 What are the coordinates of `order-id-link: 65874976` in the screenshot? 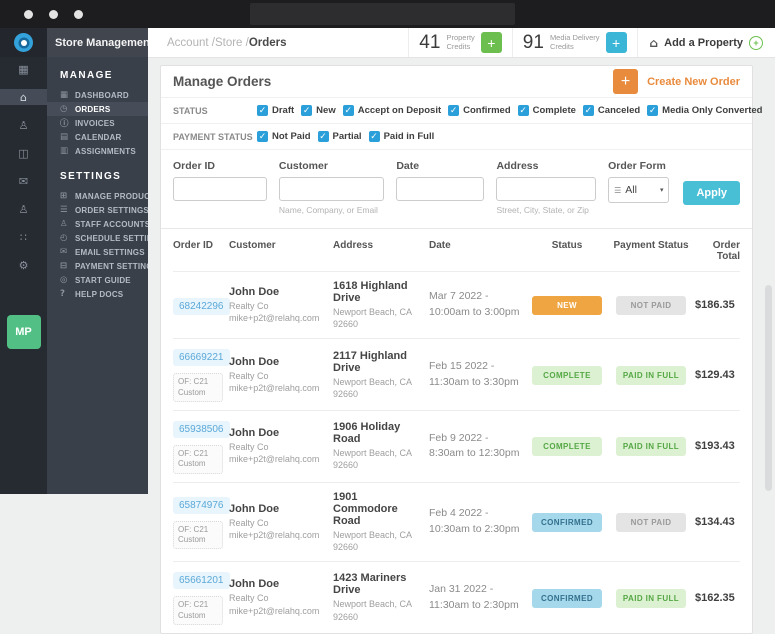 It's located at (201, 505).